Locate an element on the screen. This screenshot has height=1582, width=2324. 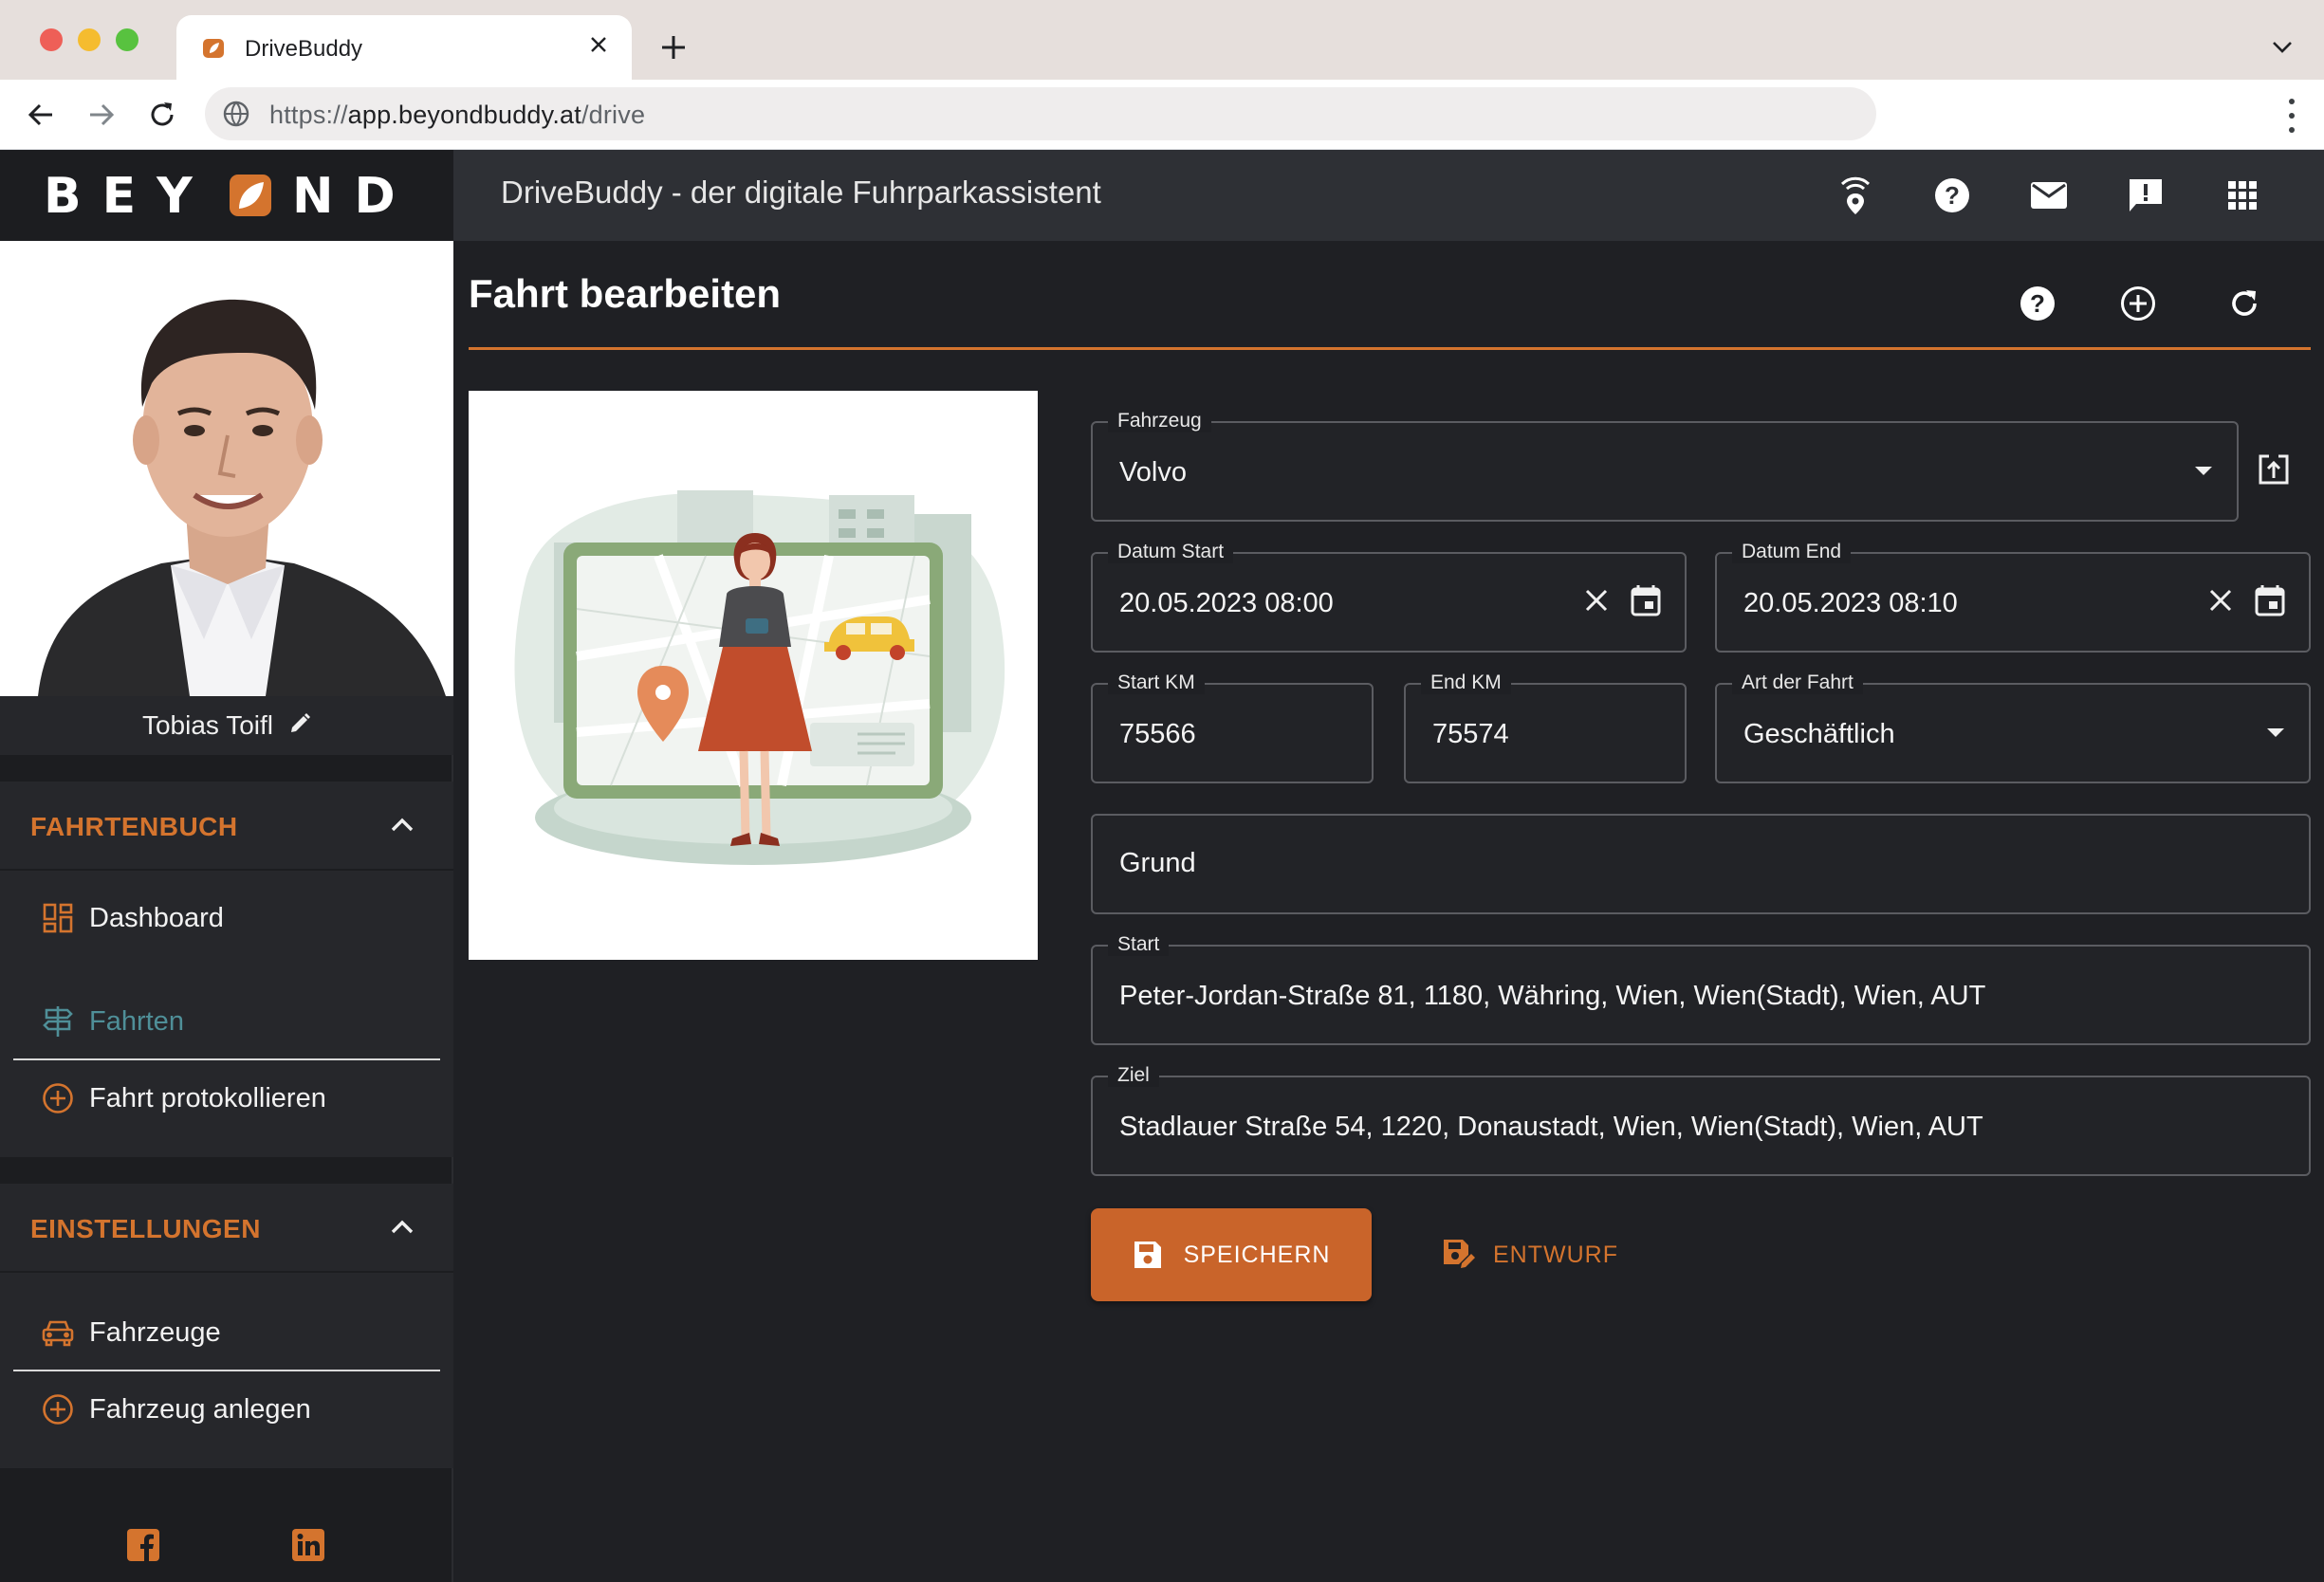
linkedin-icon is located at coordinates (308, 1545).